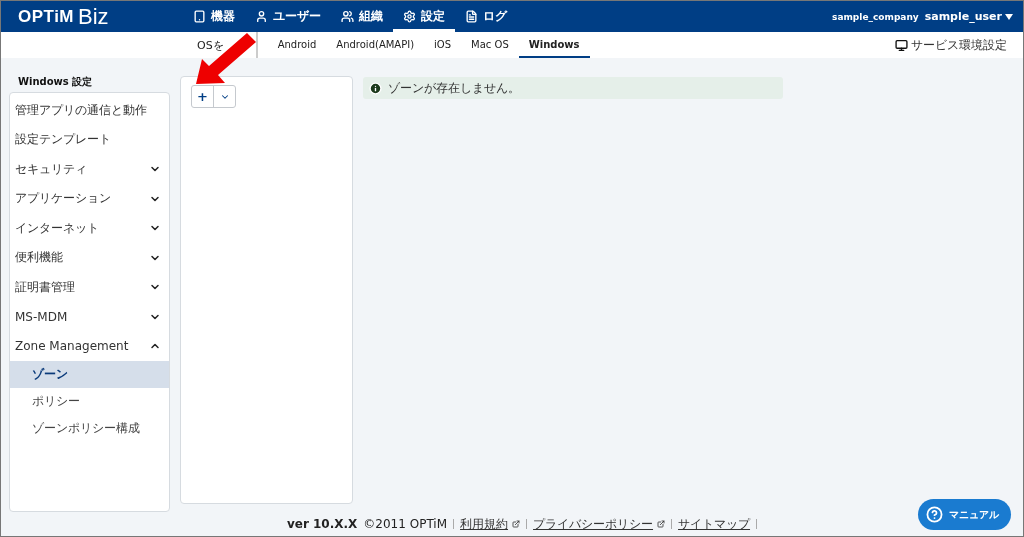  I want to click on sidebar-item: セキュリティ, so click(89, 169).